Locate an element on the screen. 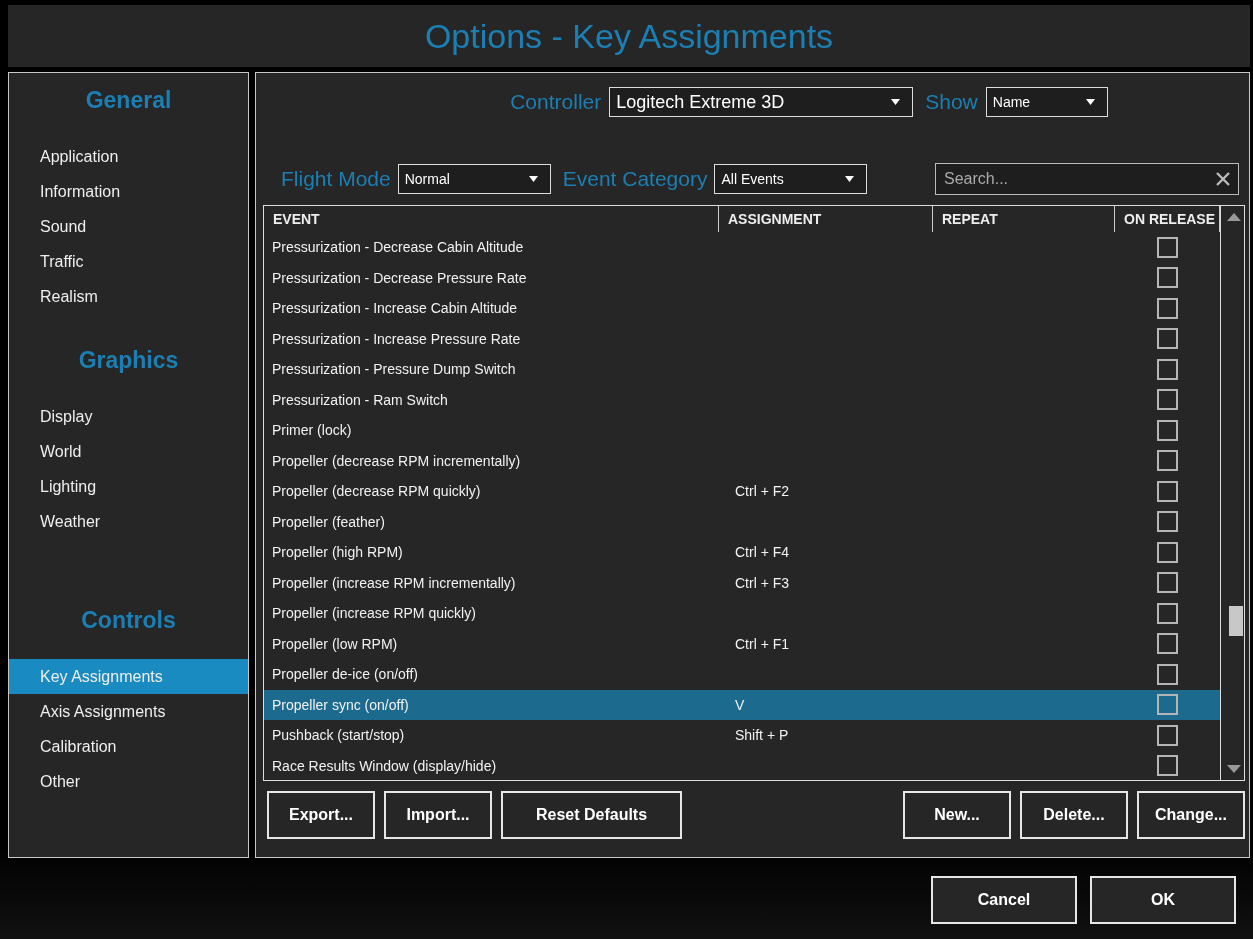 This screenshot has width=1253, height=939. table-row: Propeller (low RPM) Ctrl + F1 is located at coordinates (742, 643).